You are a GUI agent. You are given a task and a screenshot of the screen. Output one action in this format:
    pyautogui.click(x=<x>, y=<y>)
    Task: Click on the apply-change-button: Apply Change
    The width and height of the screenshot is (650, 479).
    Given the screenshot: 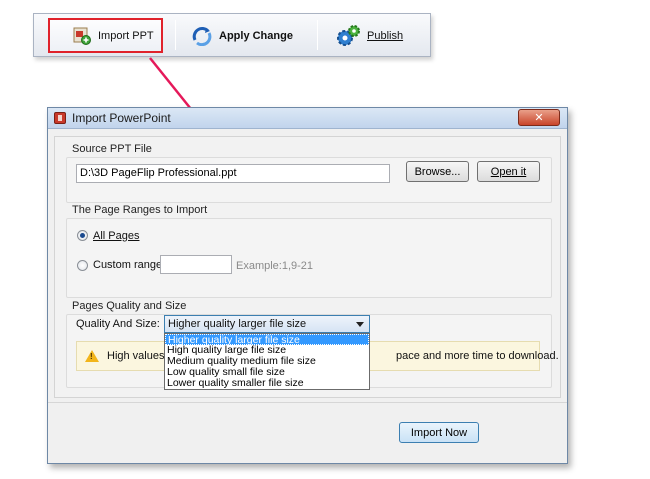 What is the action you would take?
    pyautogui.click(x=242, y=35)
    